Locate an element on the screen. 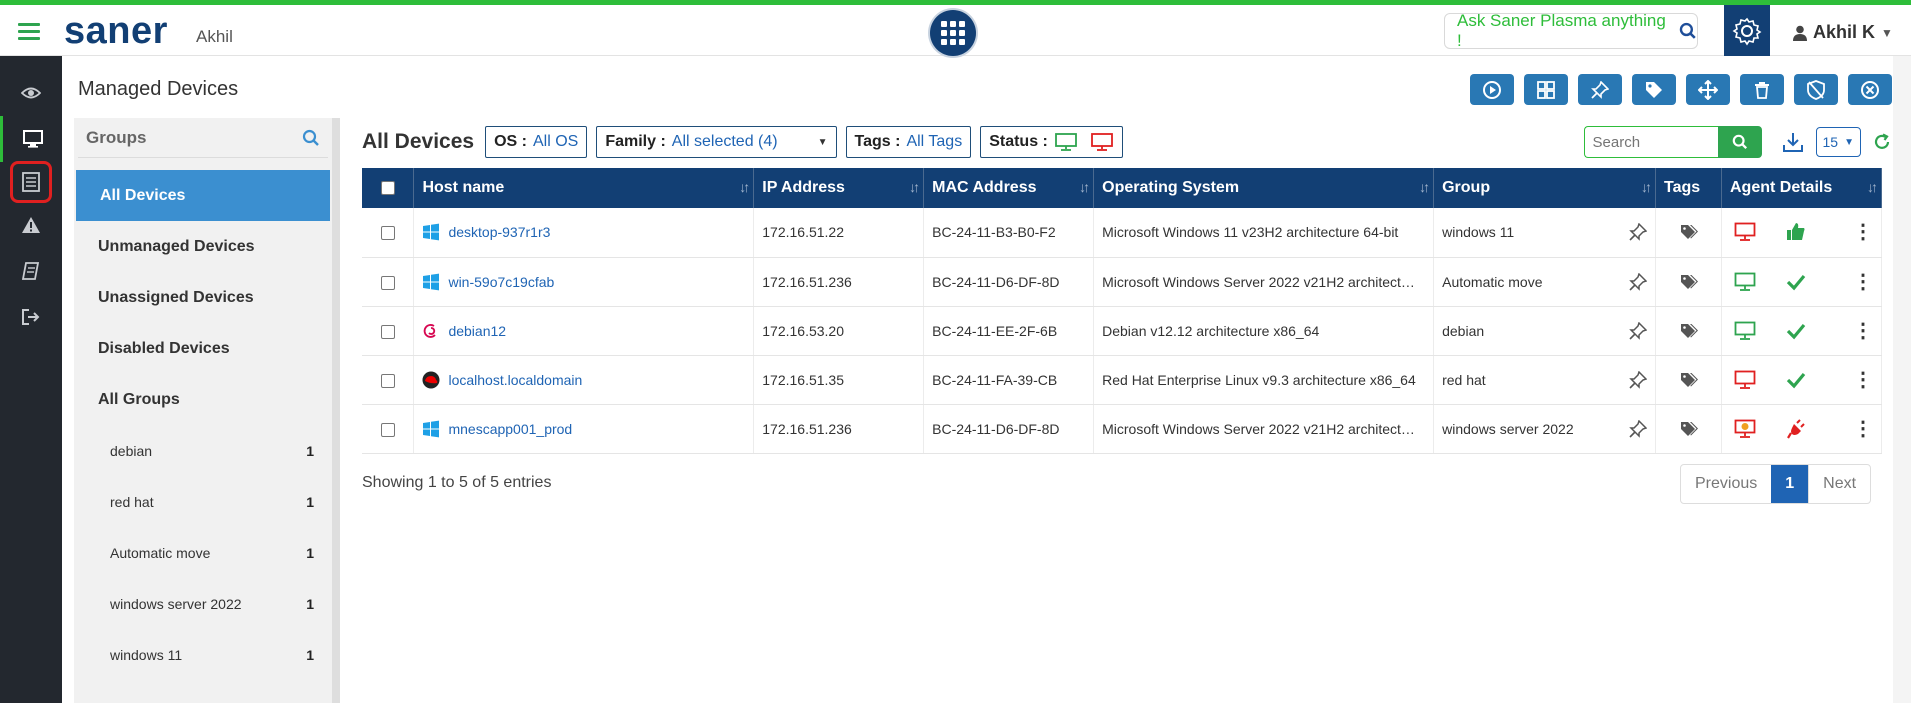 This screenshot has height=703, width=1911. os-filter: OS : All OS is located at coordinates (536, 142).